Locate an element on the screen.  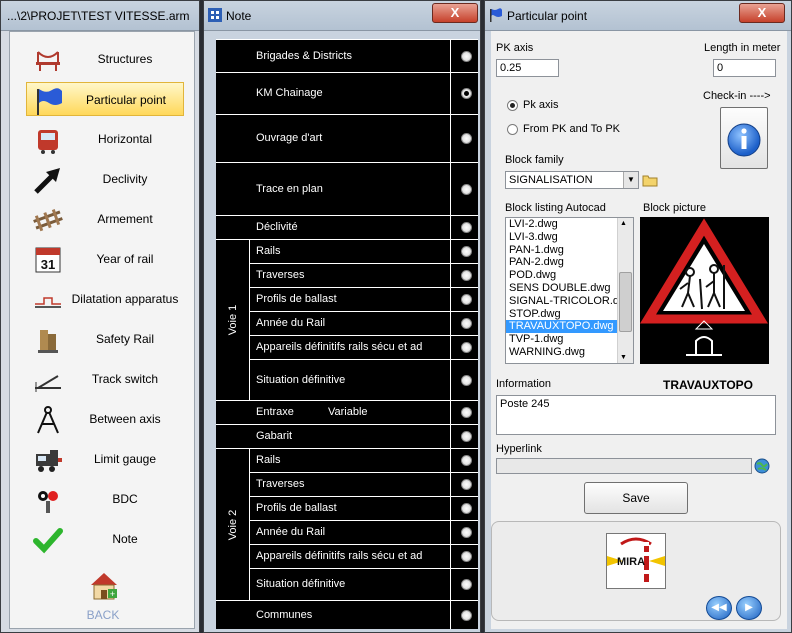
menu-item-limit-gauge: Limit gauge is located at coordinates (105, 459).